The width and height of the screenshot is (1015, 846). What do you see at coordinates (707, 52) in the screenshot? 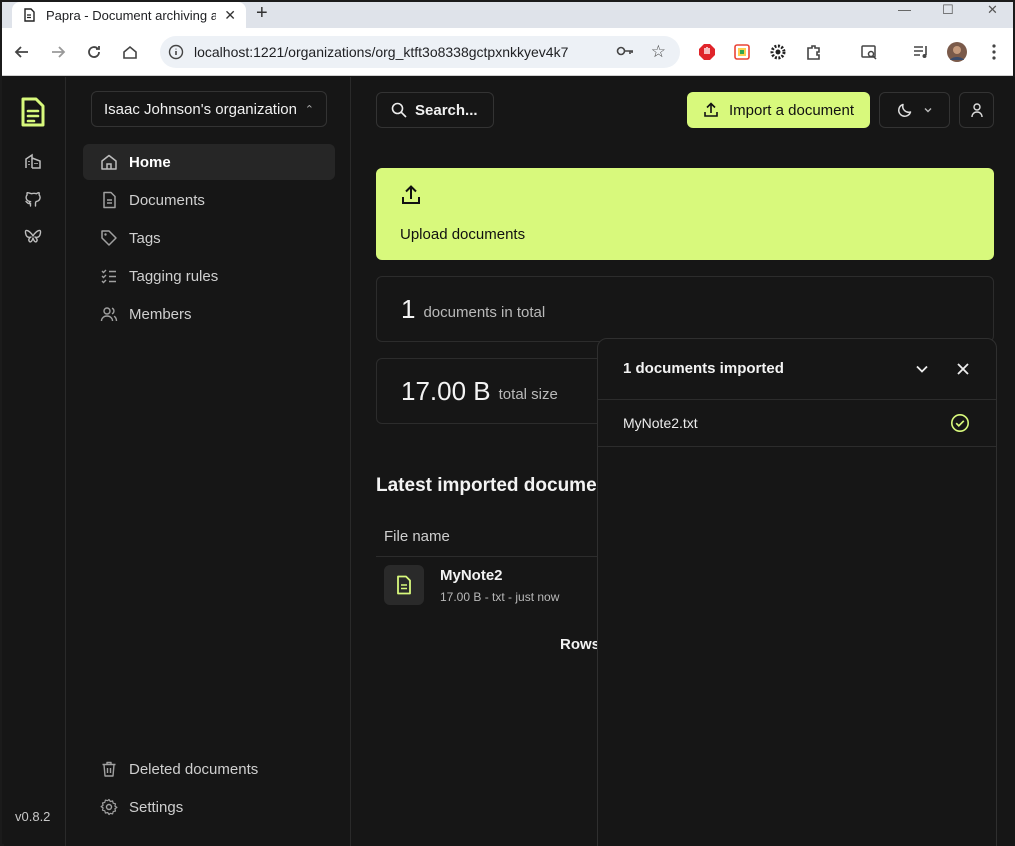
I see `adblock-extension-icon` at bounding box center [707, 52].